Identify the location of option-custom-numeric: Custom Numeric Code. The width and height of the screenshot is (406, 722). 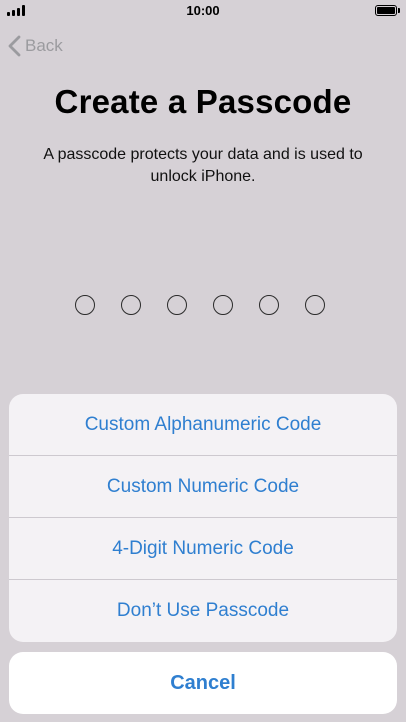
(203, 487).